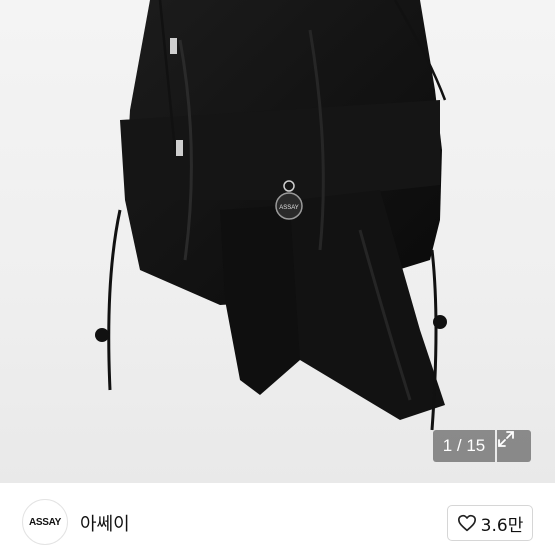 The image size is (555, 555). I want to click on logo-tag-text: ASSAY, so click(289, 208).